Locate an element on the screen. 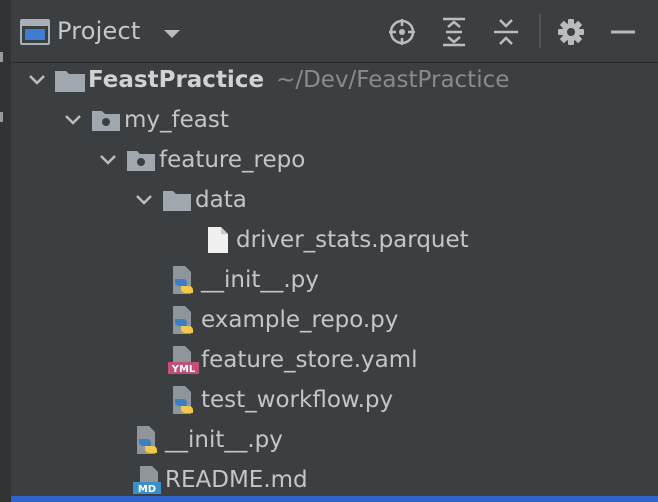 This screenshot has height=502, width=658. left-tool-strip is located at coordinates (5, 251).